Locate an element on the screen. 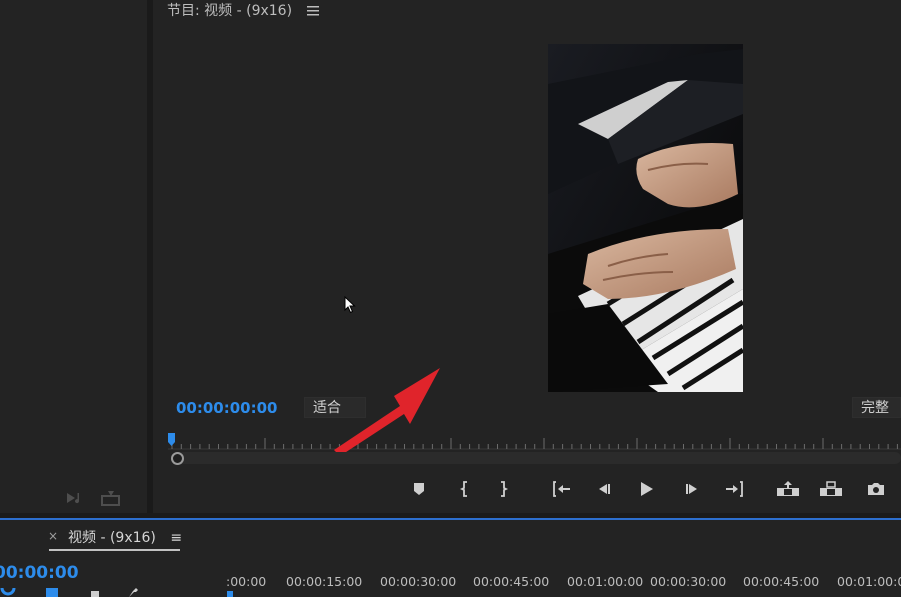  timeline-menu-icon: ≡ is located at coordinates (176, 538).